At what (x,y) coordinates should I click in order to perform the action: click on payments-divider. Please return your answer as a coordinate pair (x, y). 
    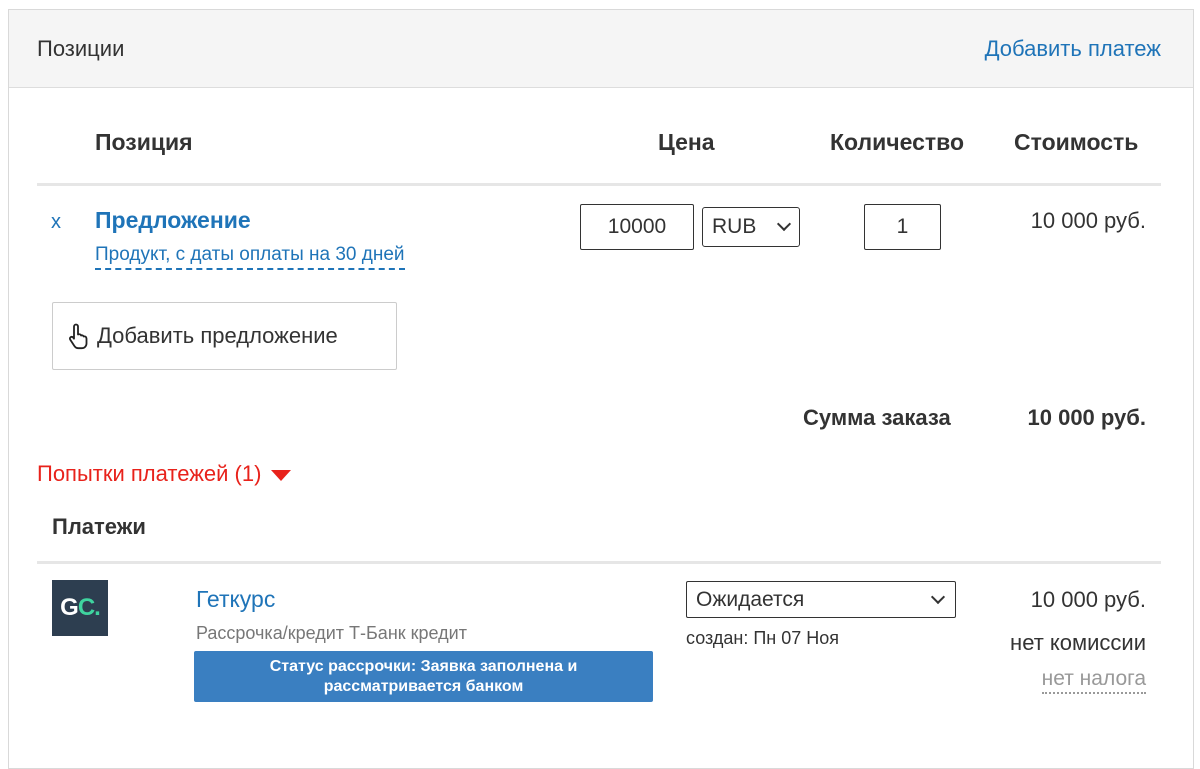
    Looking at the image, I should click on (599, 562).